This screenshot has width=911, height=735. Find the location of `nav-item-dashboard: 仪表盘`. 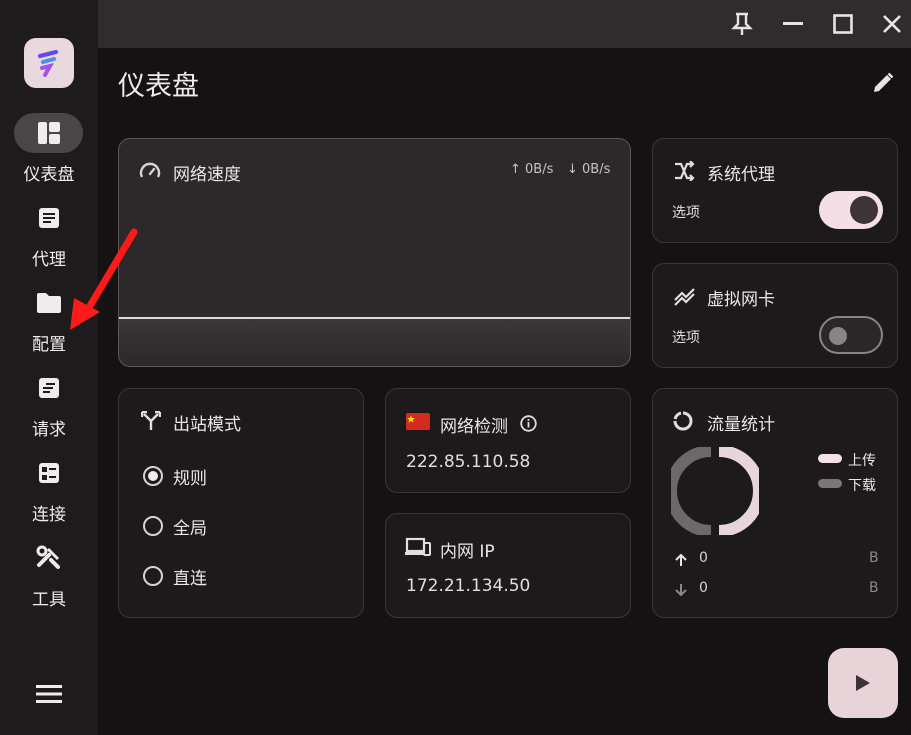

nav-item-dashboard: 仪表盘 is located at coordinates (49, 150).